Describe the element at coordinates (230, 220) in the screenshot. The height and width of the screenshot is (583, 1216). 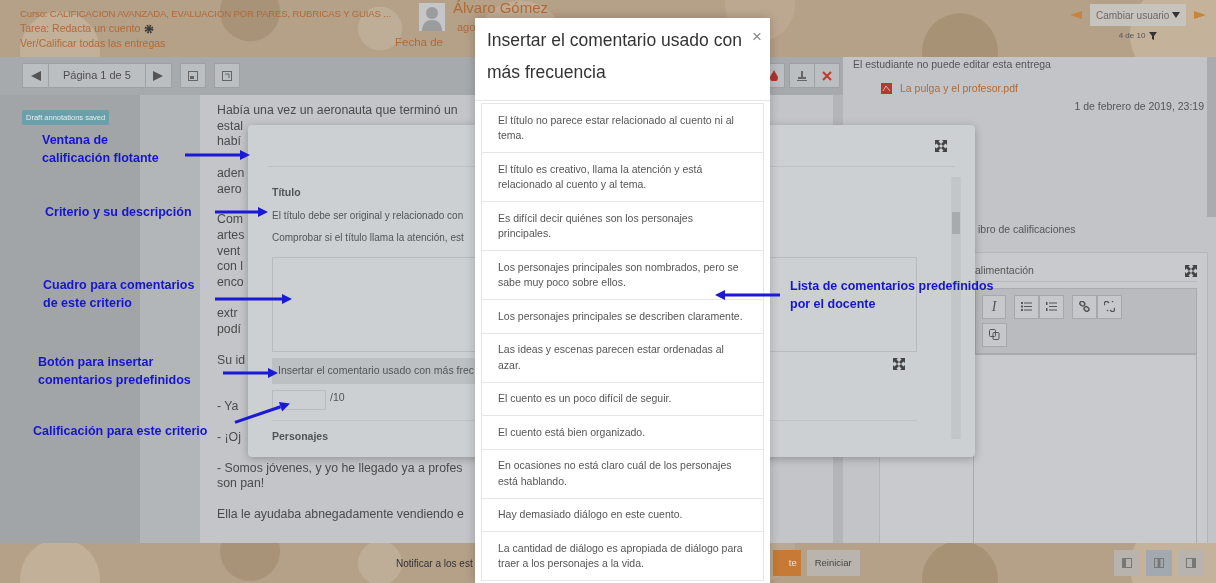
I see `document-text: Com` at that location.